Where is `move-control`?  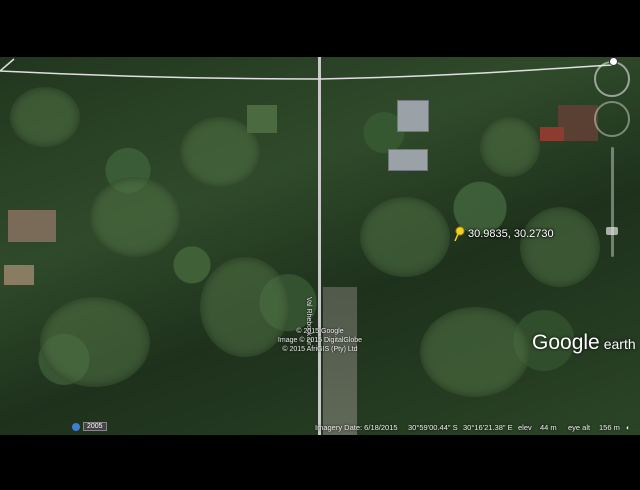 move-control is located at coordinates (612, 119).